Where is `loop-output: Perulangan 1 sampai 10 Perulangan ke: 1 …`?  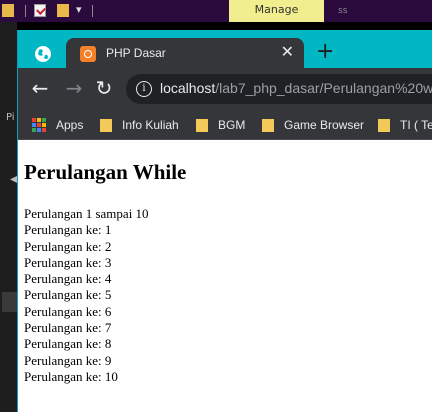 loop-output: Perulangan 1 sampai 10 Perulangan ke: 1 … is located at coordinates (86, 295).